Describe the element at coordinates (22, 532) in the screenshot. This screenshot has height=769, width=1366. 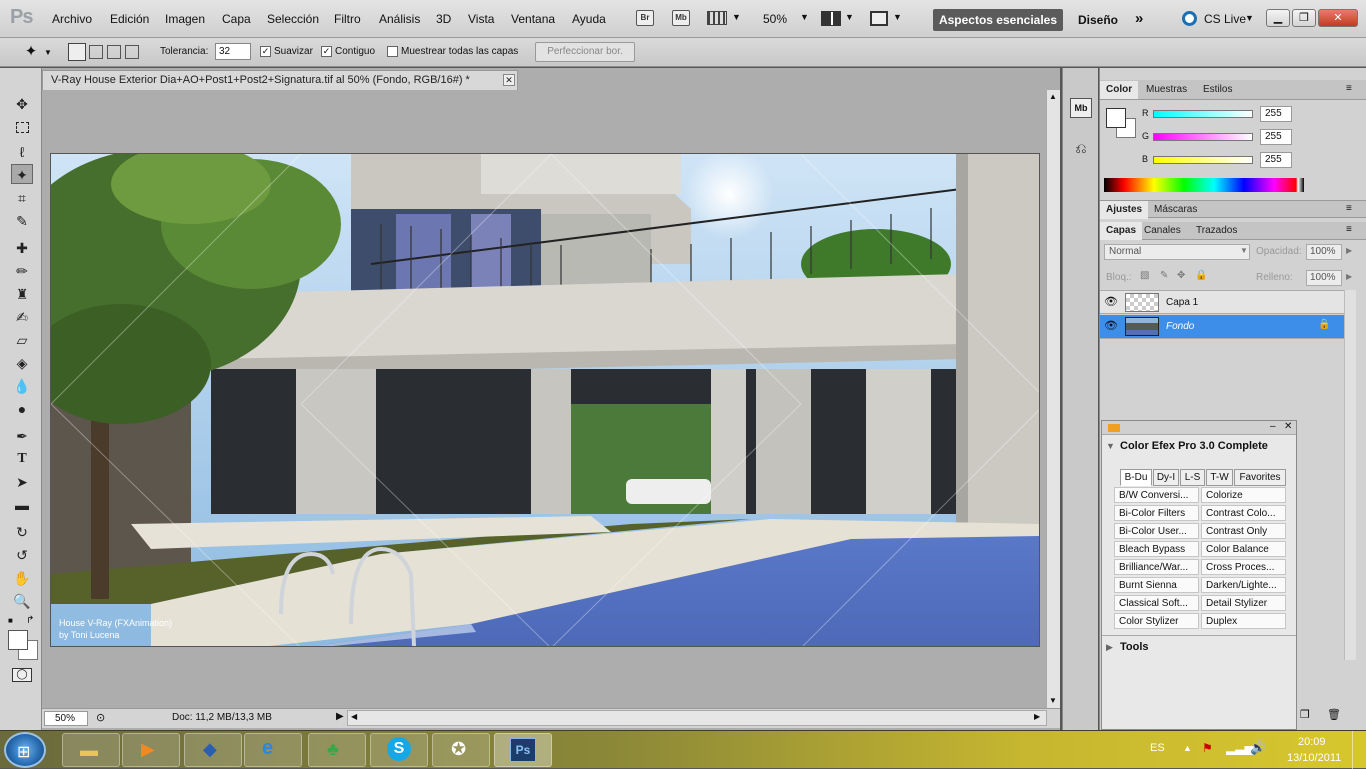
I see `3d-rotate-tool-icon: ↻` at that location.